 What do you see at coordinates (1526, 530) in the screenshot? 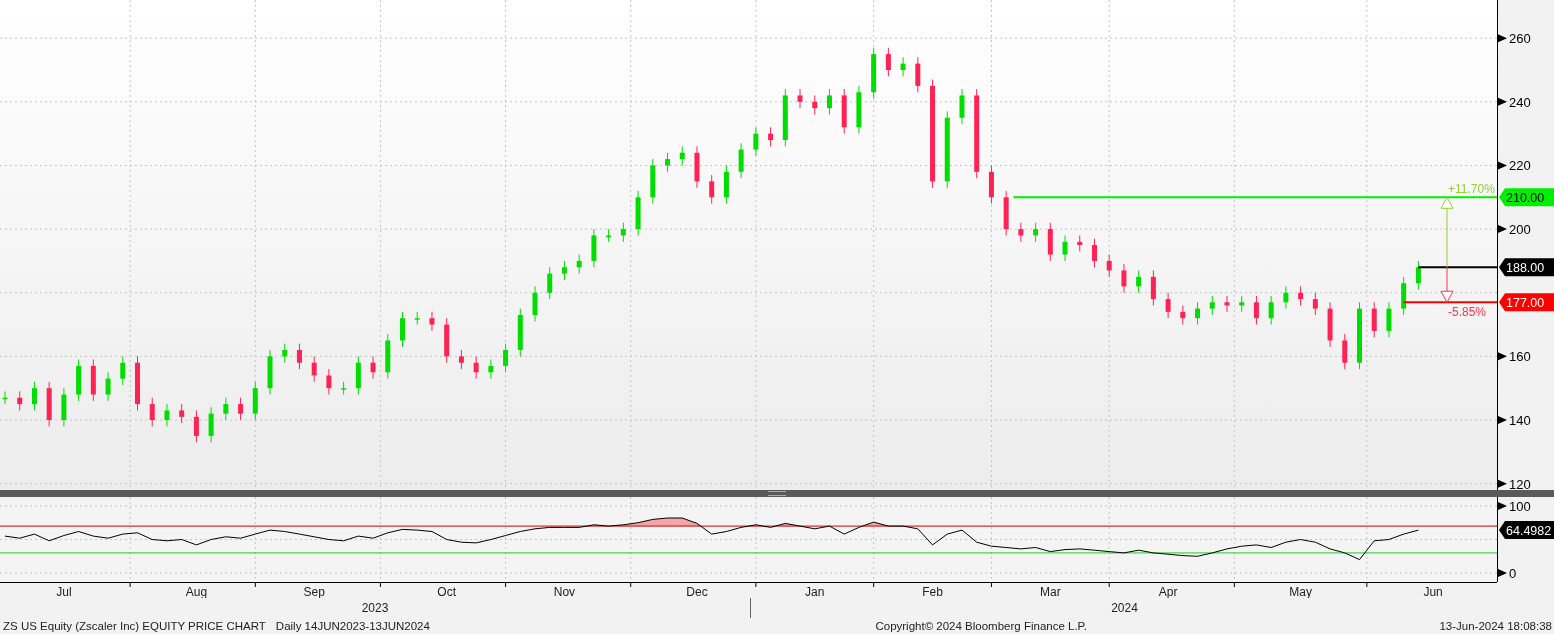
I see `price-tag: 64.4982` at bounding box center [1526, 530].